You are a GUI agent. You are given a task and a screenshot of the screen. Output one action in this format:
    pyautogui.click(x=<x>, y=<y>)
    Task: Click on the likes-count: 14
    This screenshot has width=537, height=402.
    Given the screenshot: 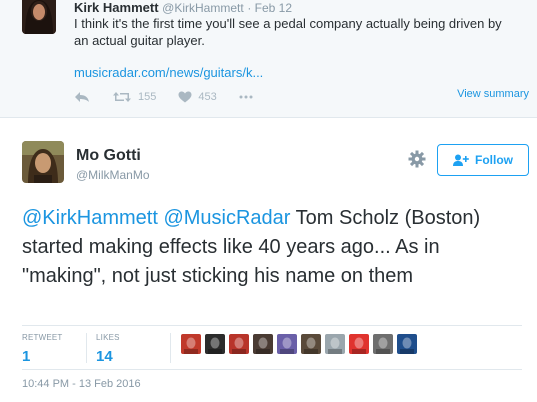 What is the action you would take?
    pyautogui.click(x=104, y=356)
    